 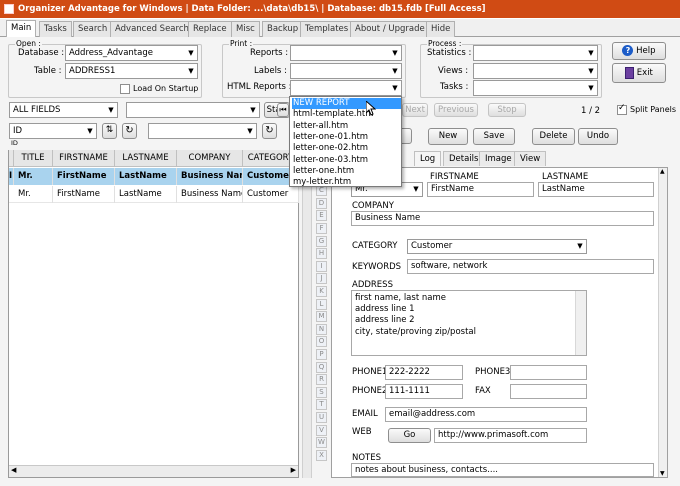 What do you see at coordinates (424, 372) in the screenshot?
I see `phone1-field: 222-2222` at bounding box center [424, 372].